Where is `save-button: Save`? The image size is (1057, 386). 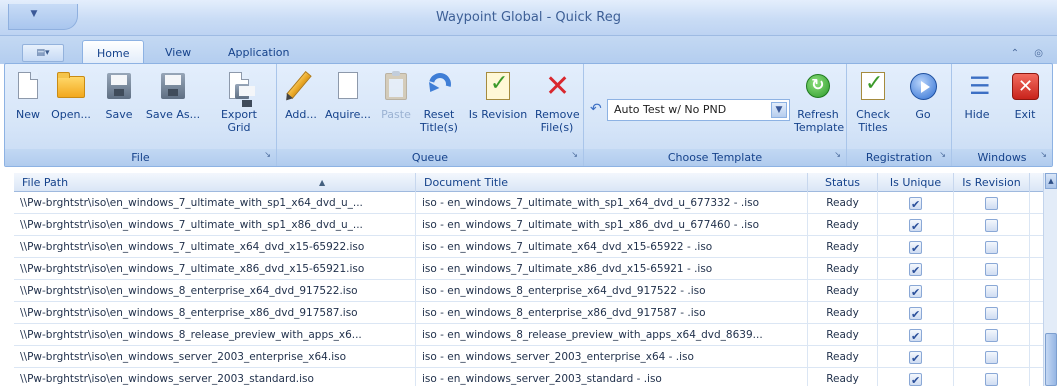
save-button: Save is located at coordinates (119, 107).